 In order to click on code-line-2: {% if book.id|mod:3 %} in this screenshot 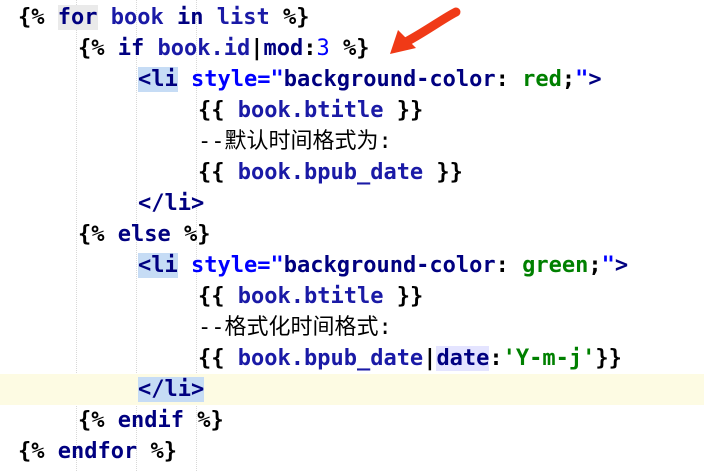, I will do `click(352, 48)`.